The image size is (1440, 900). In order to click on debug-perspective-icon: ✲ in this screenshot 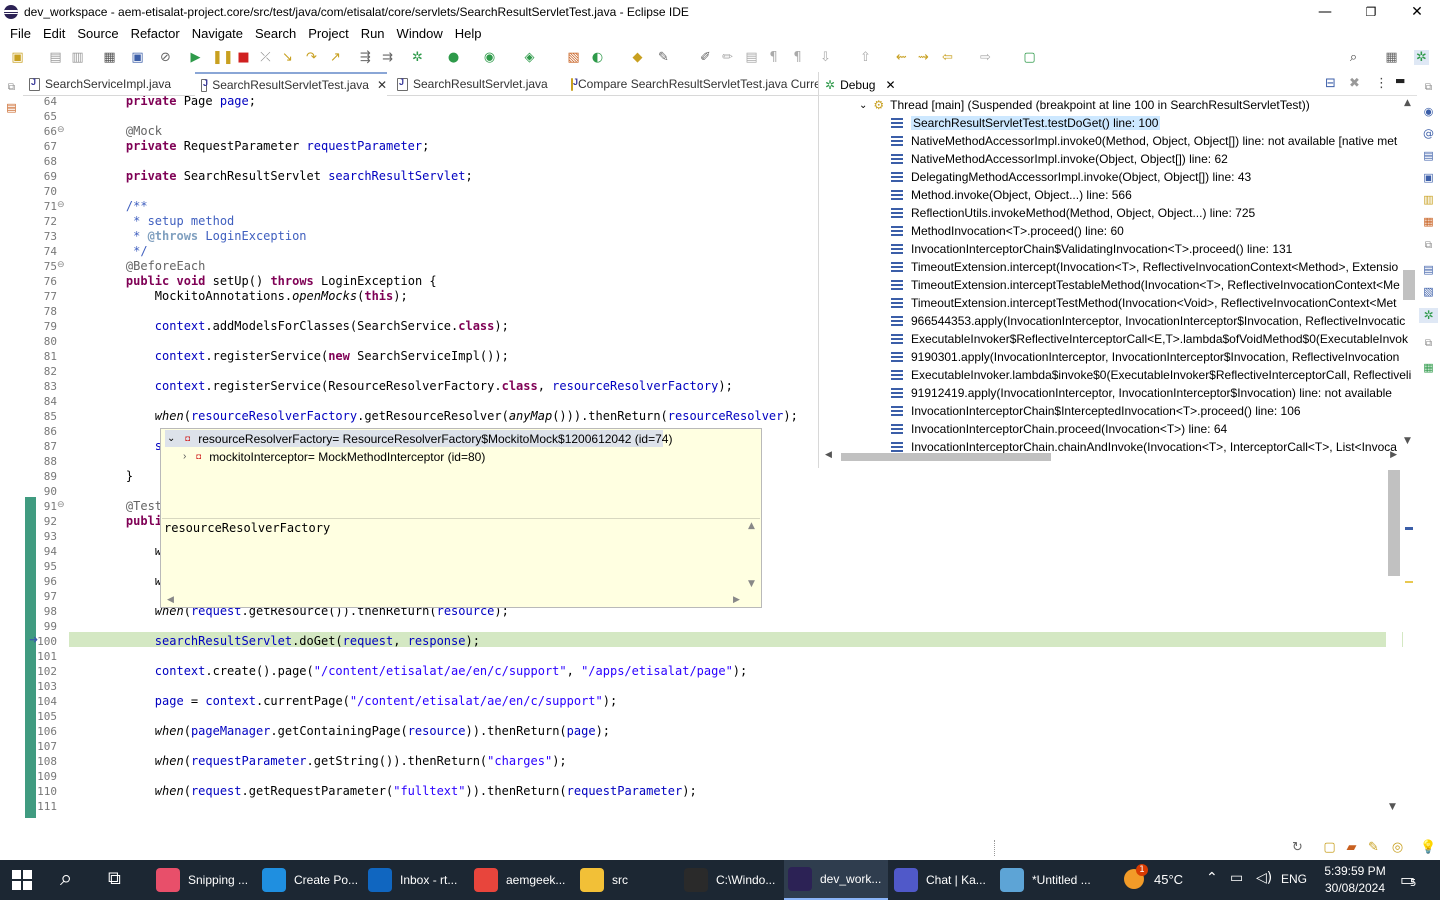, I will do `click(1421, 57)`.